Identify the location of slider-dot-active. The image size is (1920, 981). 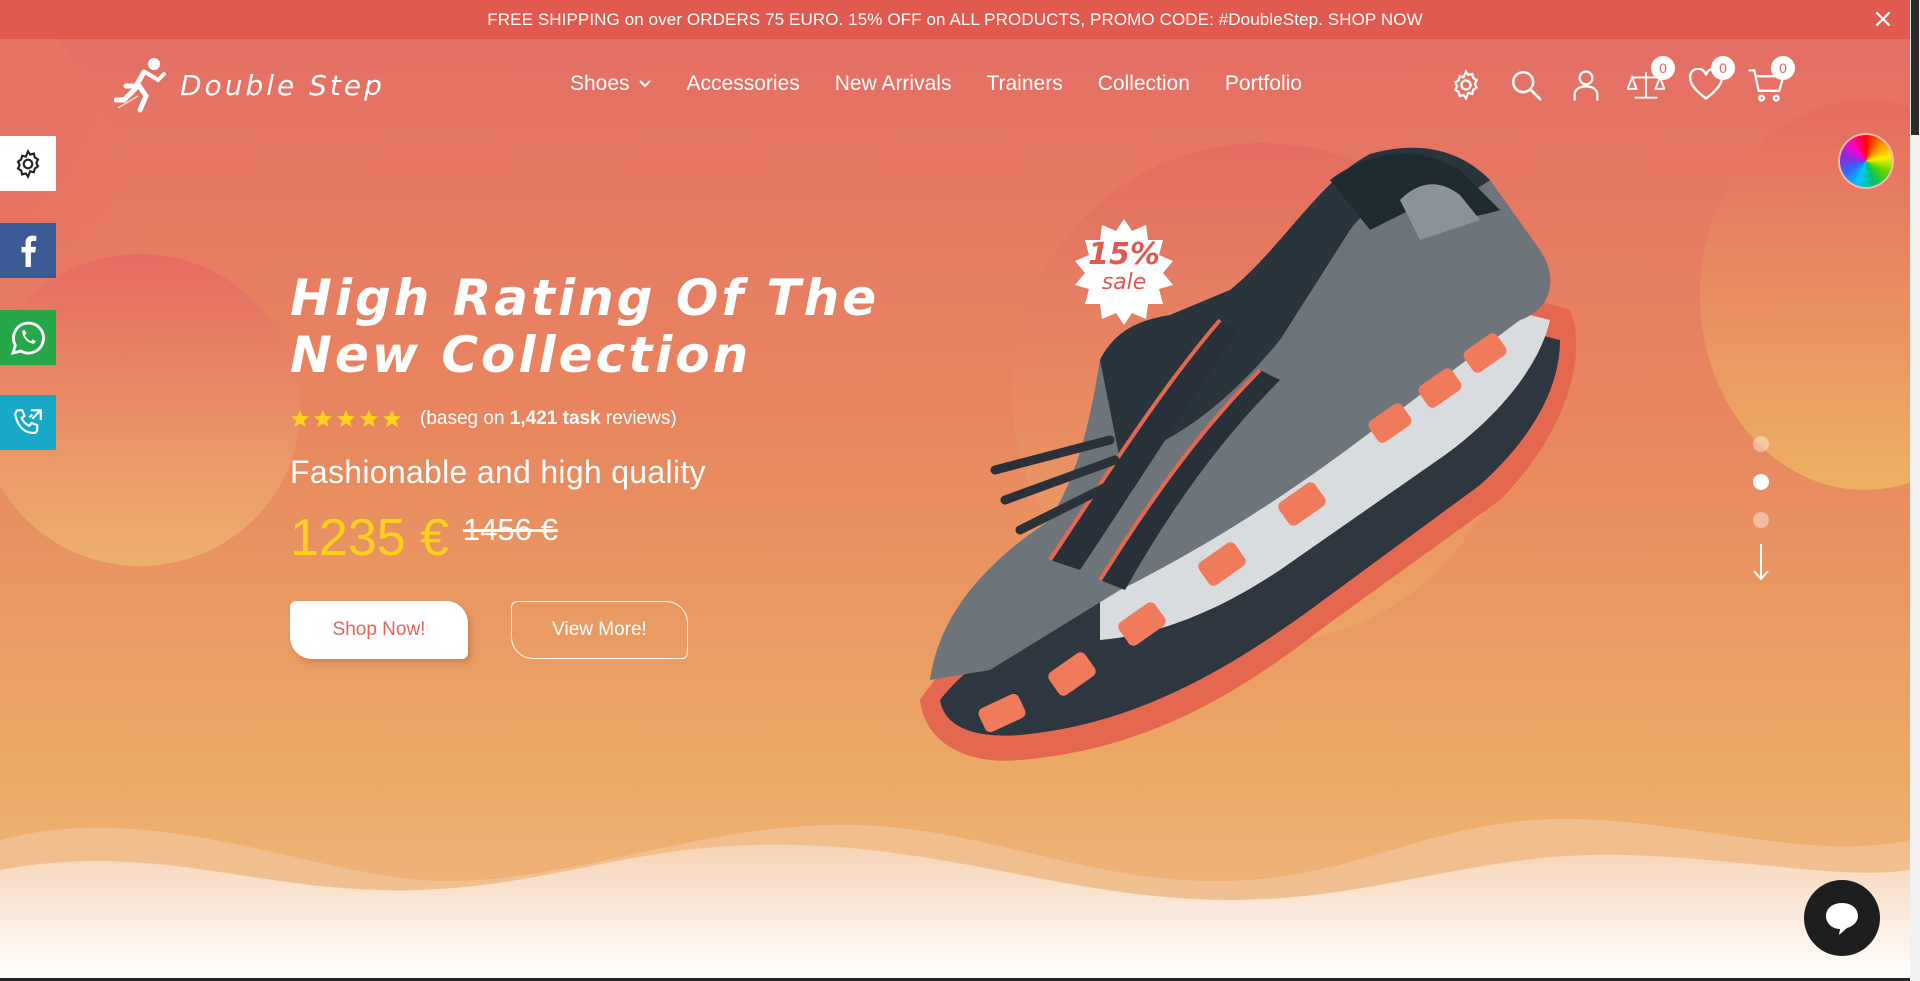
(1761, 482).